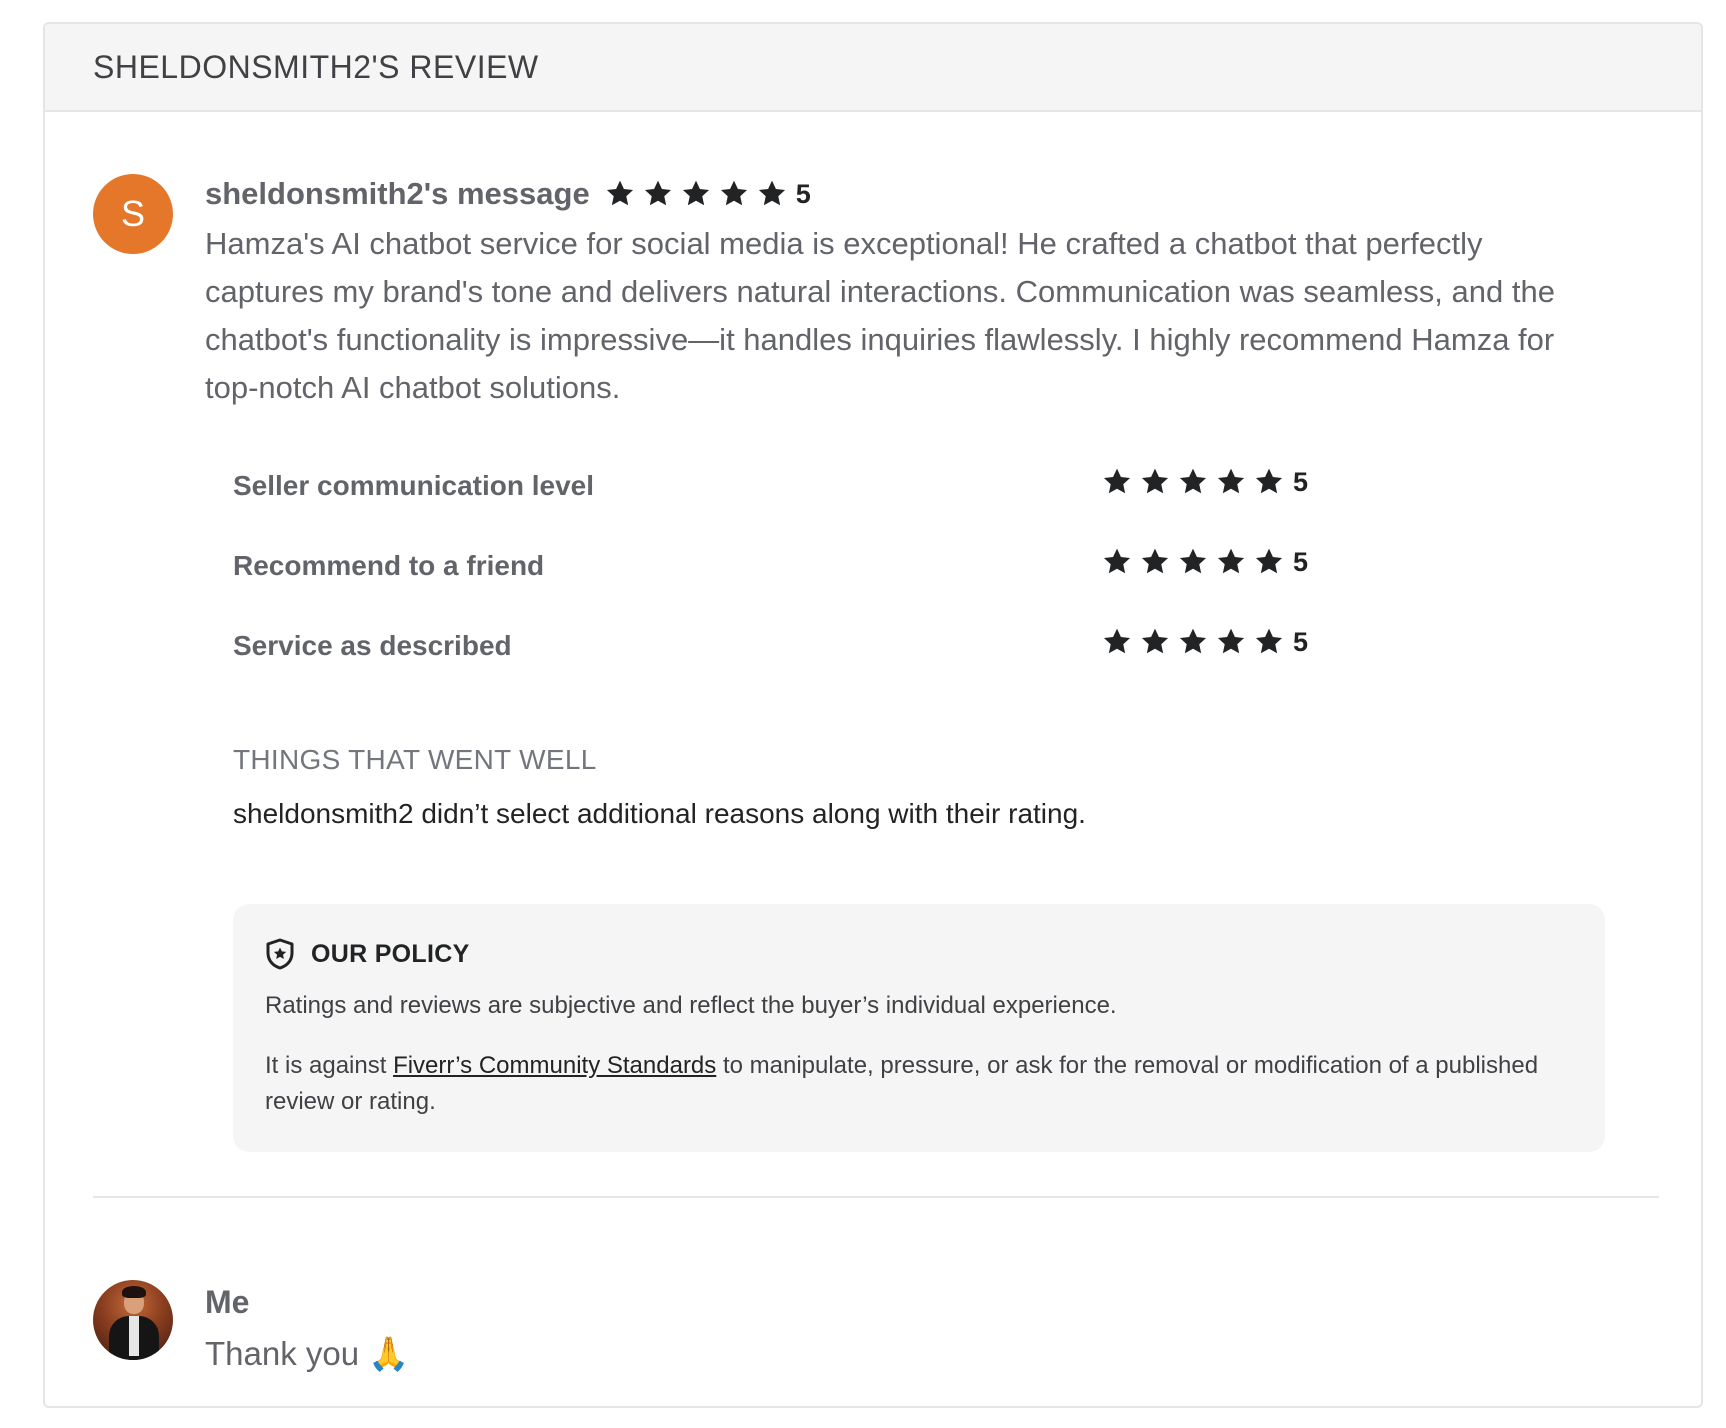 This screenshot has width=1726, height=1428. What do you see at coordinates (372, 645) in the screenshot?
I see `rating-label: Service as described` at bounding box center [372, 645].